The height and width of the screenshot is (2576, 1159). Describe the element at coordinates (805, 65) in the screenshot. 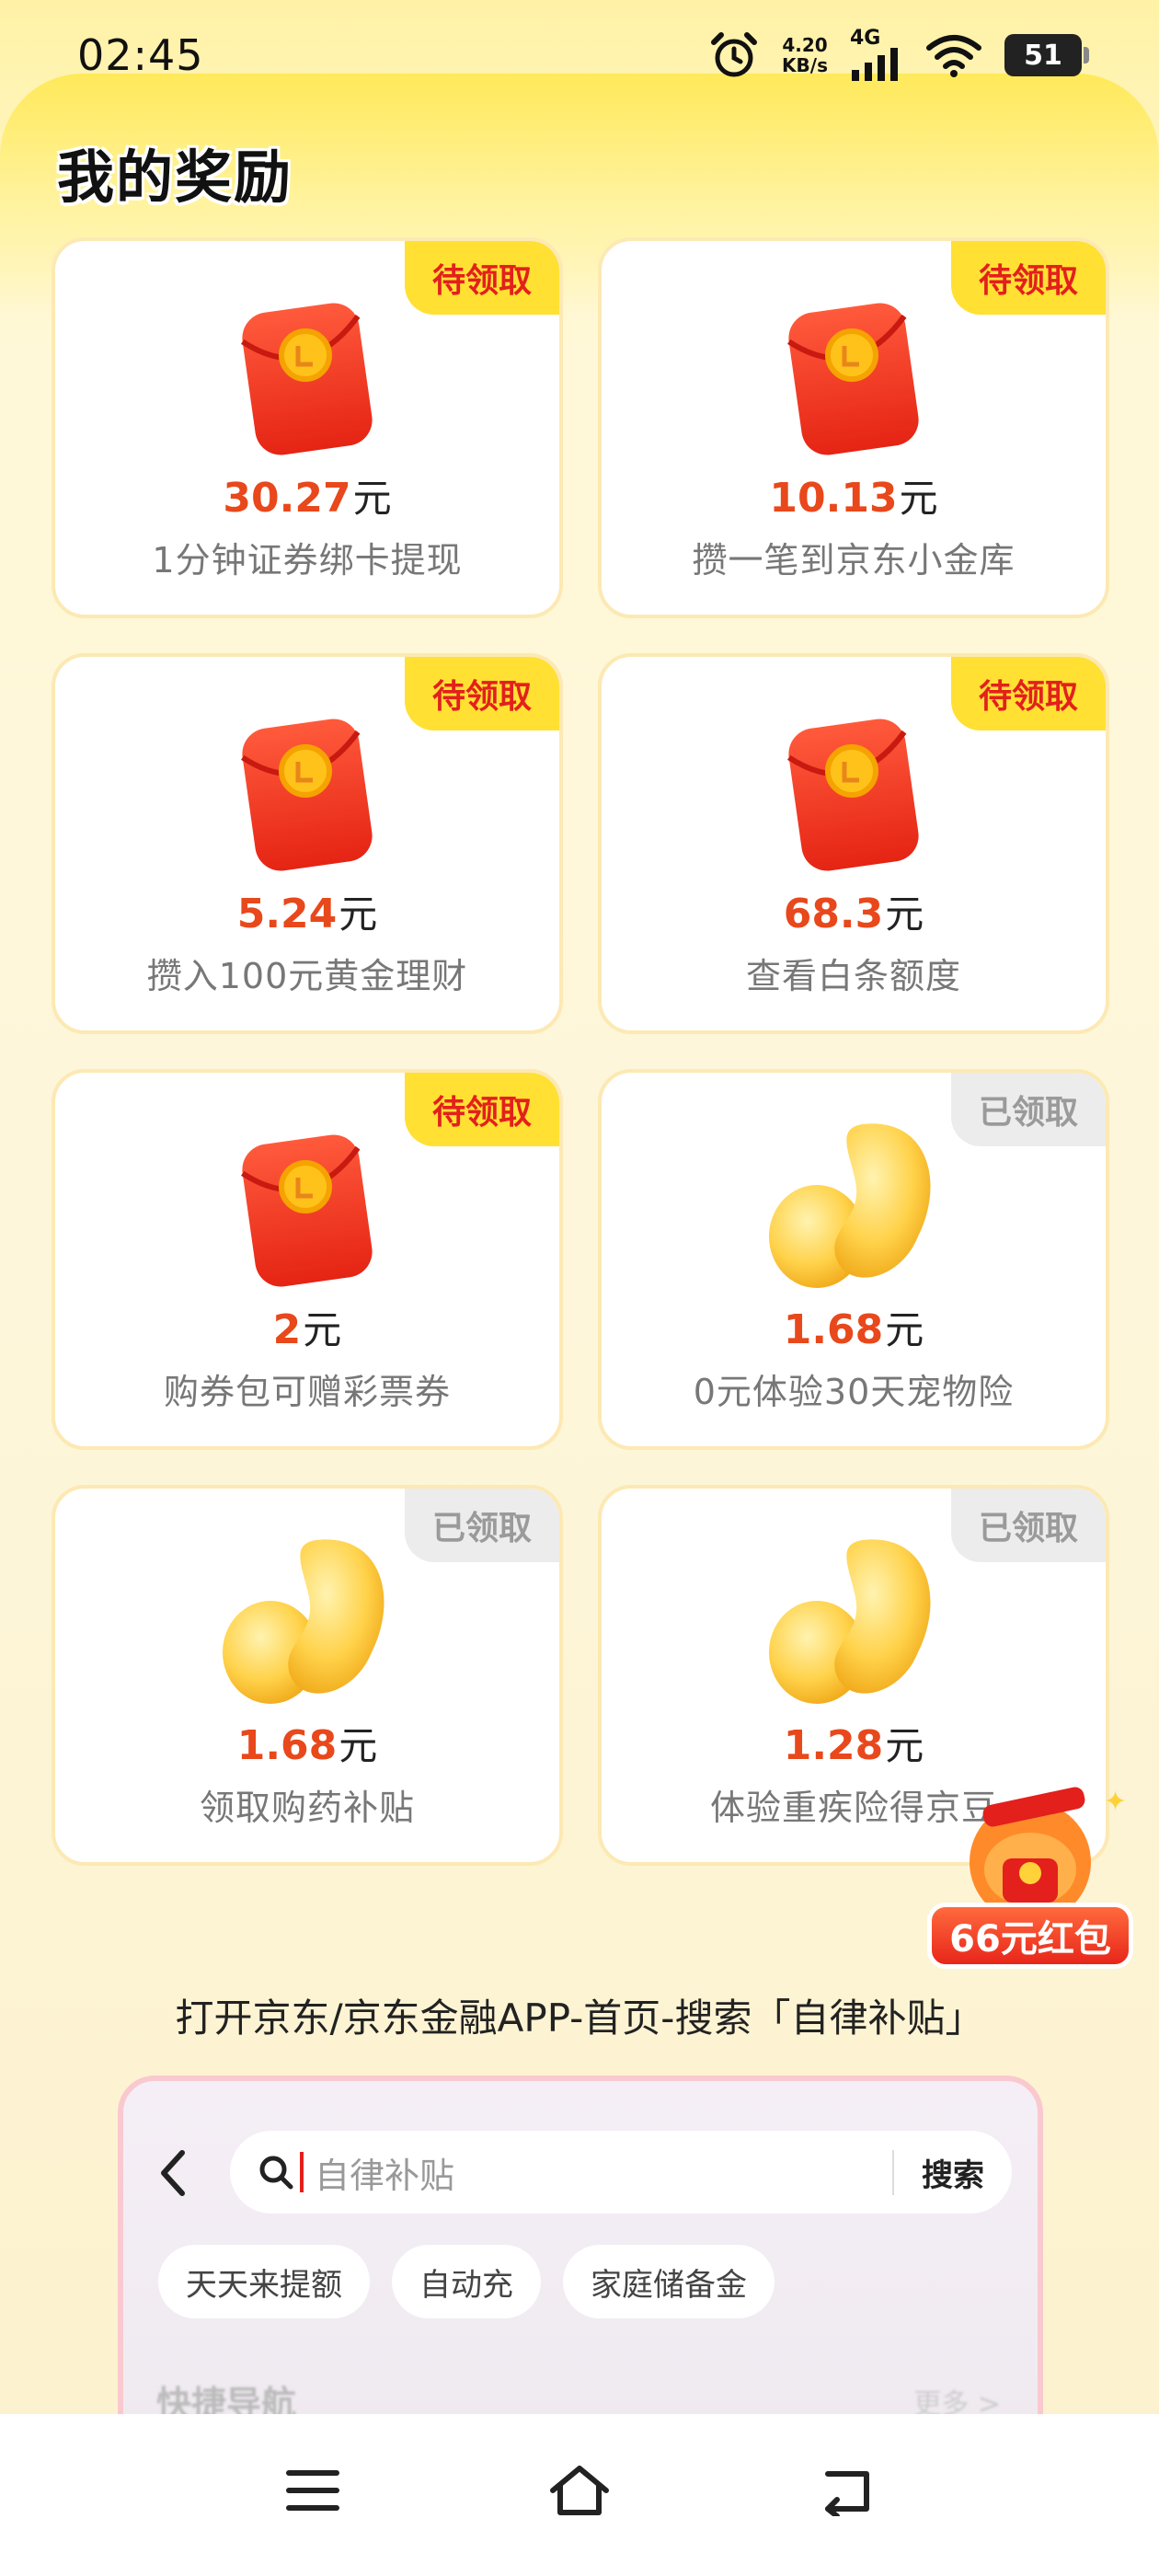

I see `net-speed-unit: KB/s` at that location.